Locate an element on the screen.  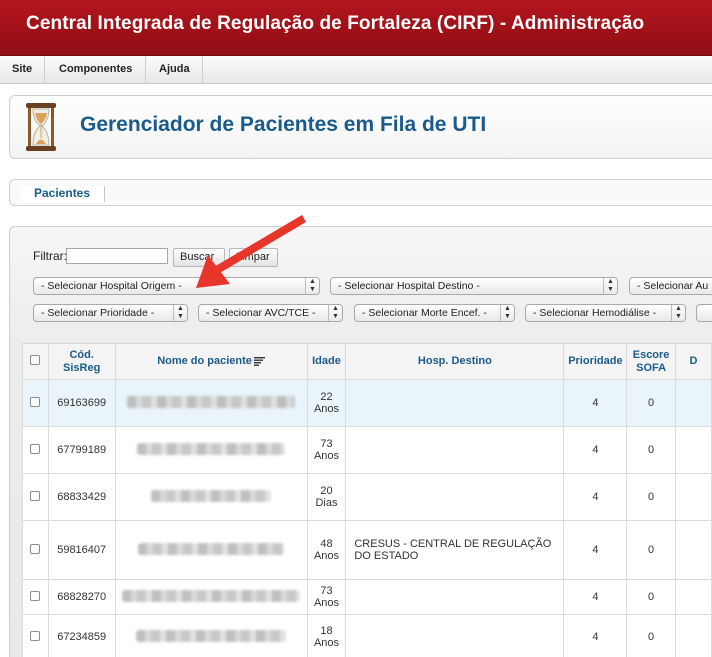
menu-item-componentes: Componentes is located at coordinates (96, 70).